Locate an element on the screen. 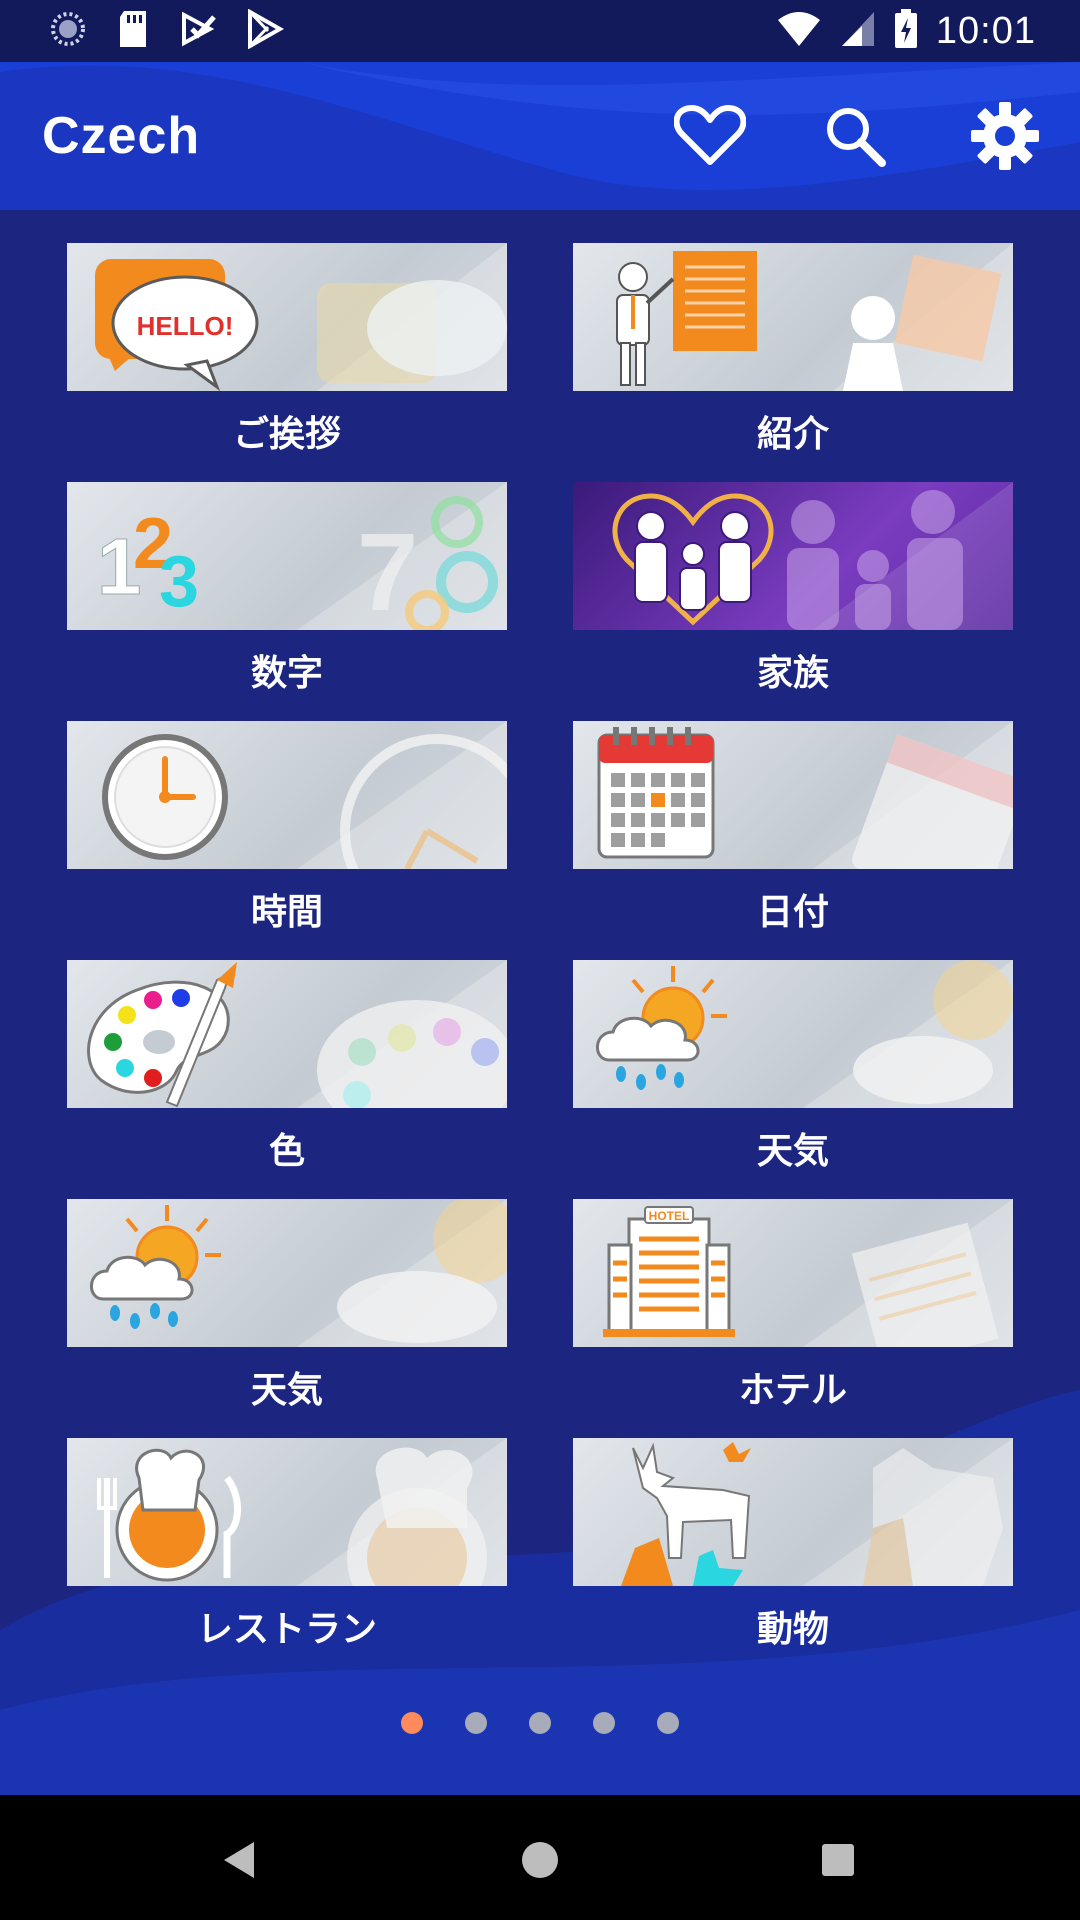  category-label: 数字 is located at coordinates (286, 673).